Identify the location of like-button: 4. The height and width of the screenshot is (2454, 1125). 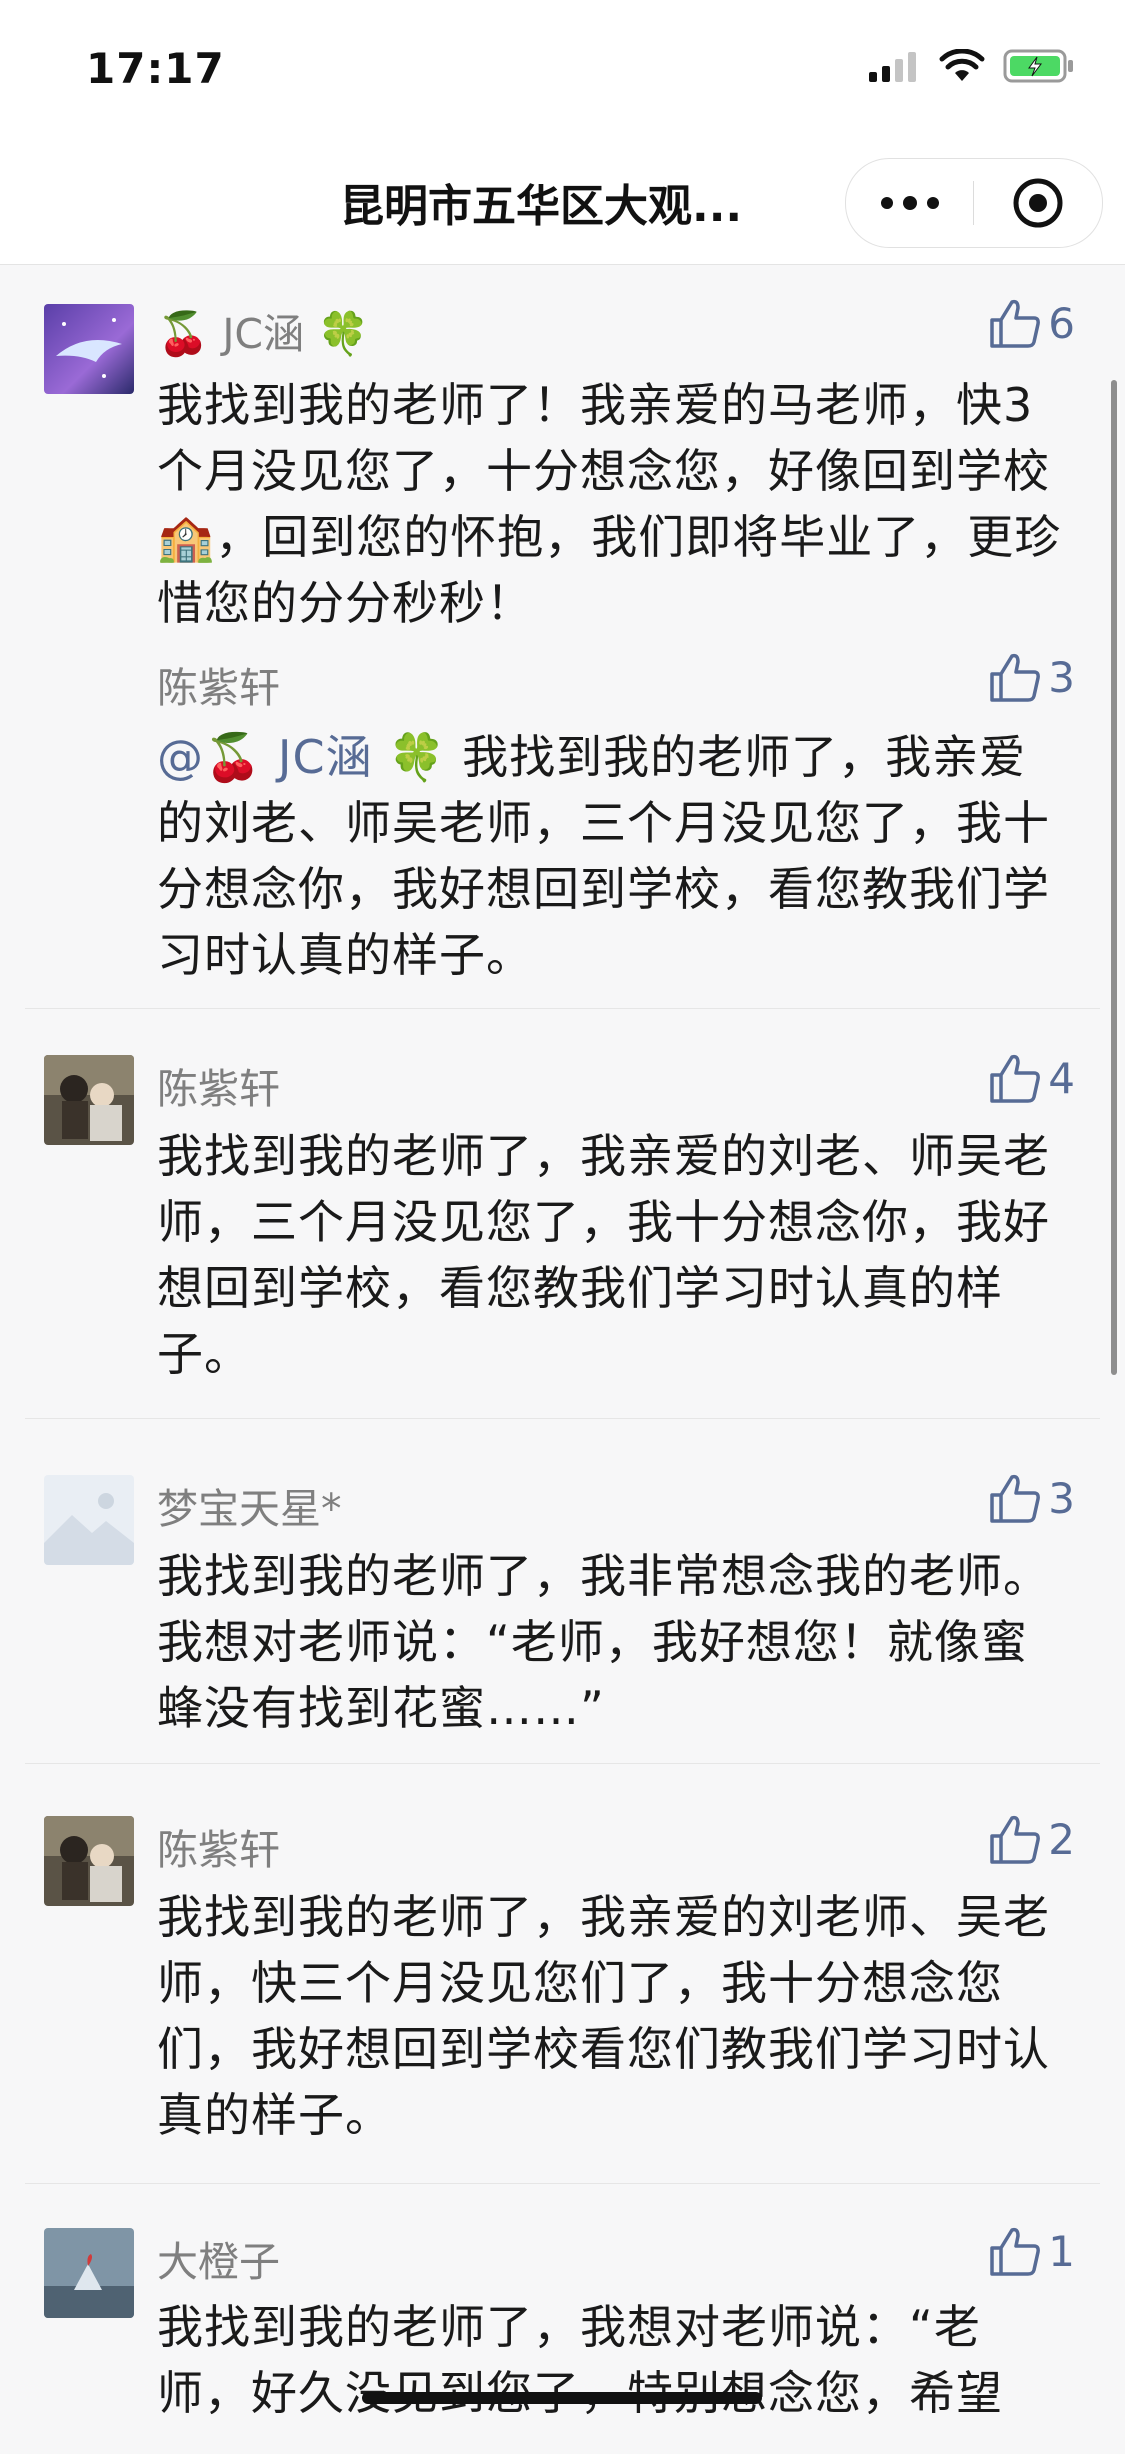
(1031, 1078).